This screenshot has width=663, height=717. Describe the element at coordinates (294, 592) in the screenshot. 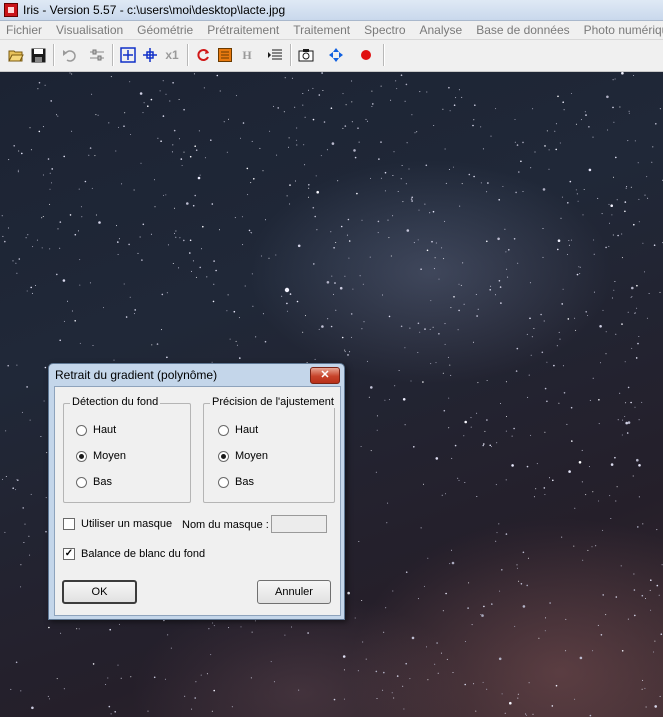

I see `cancel-button: Annuler` at that location.